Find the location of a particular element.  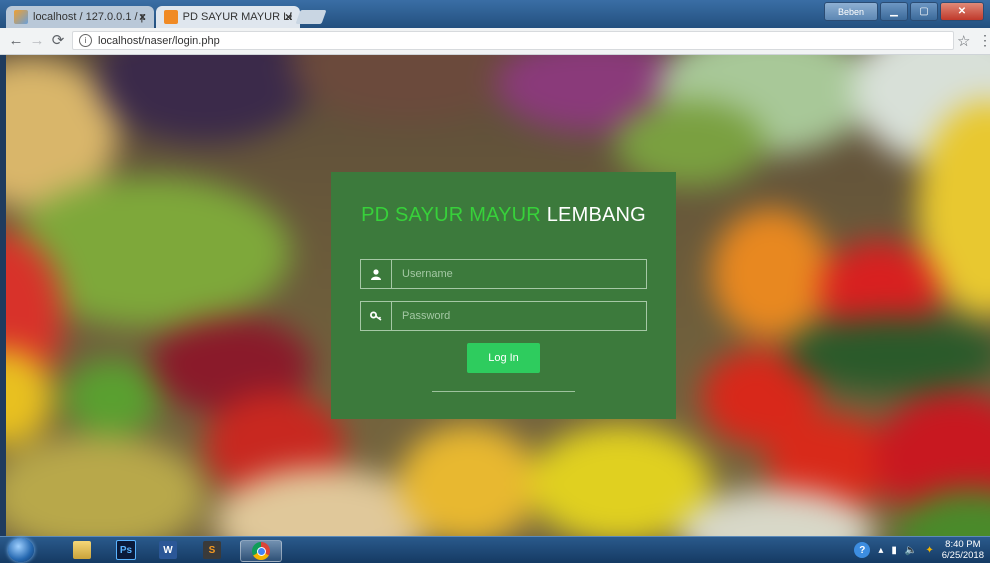

star-icon: ☆ is located at coordinates (963, 41).